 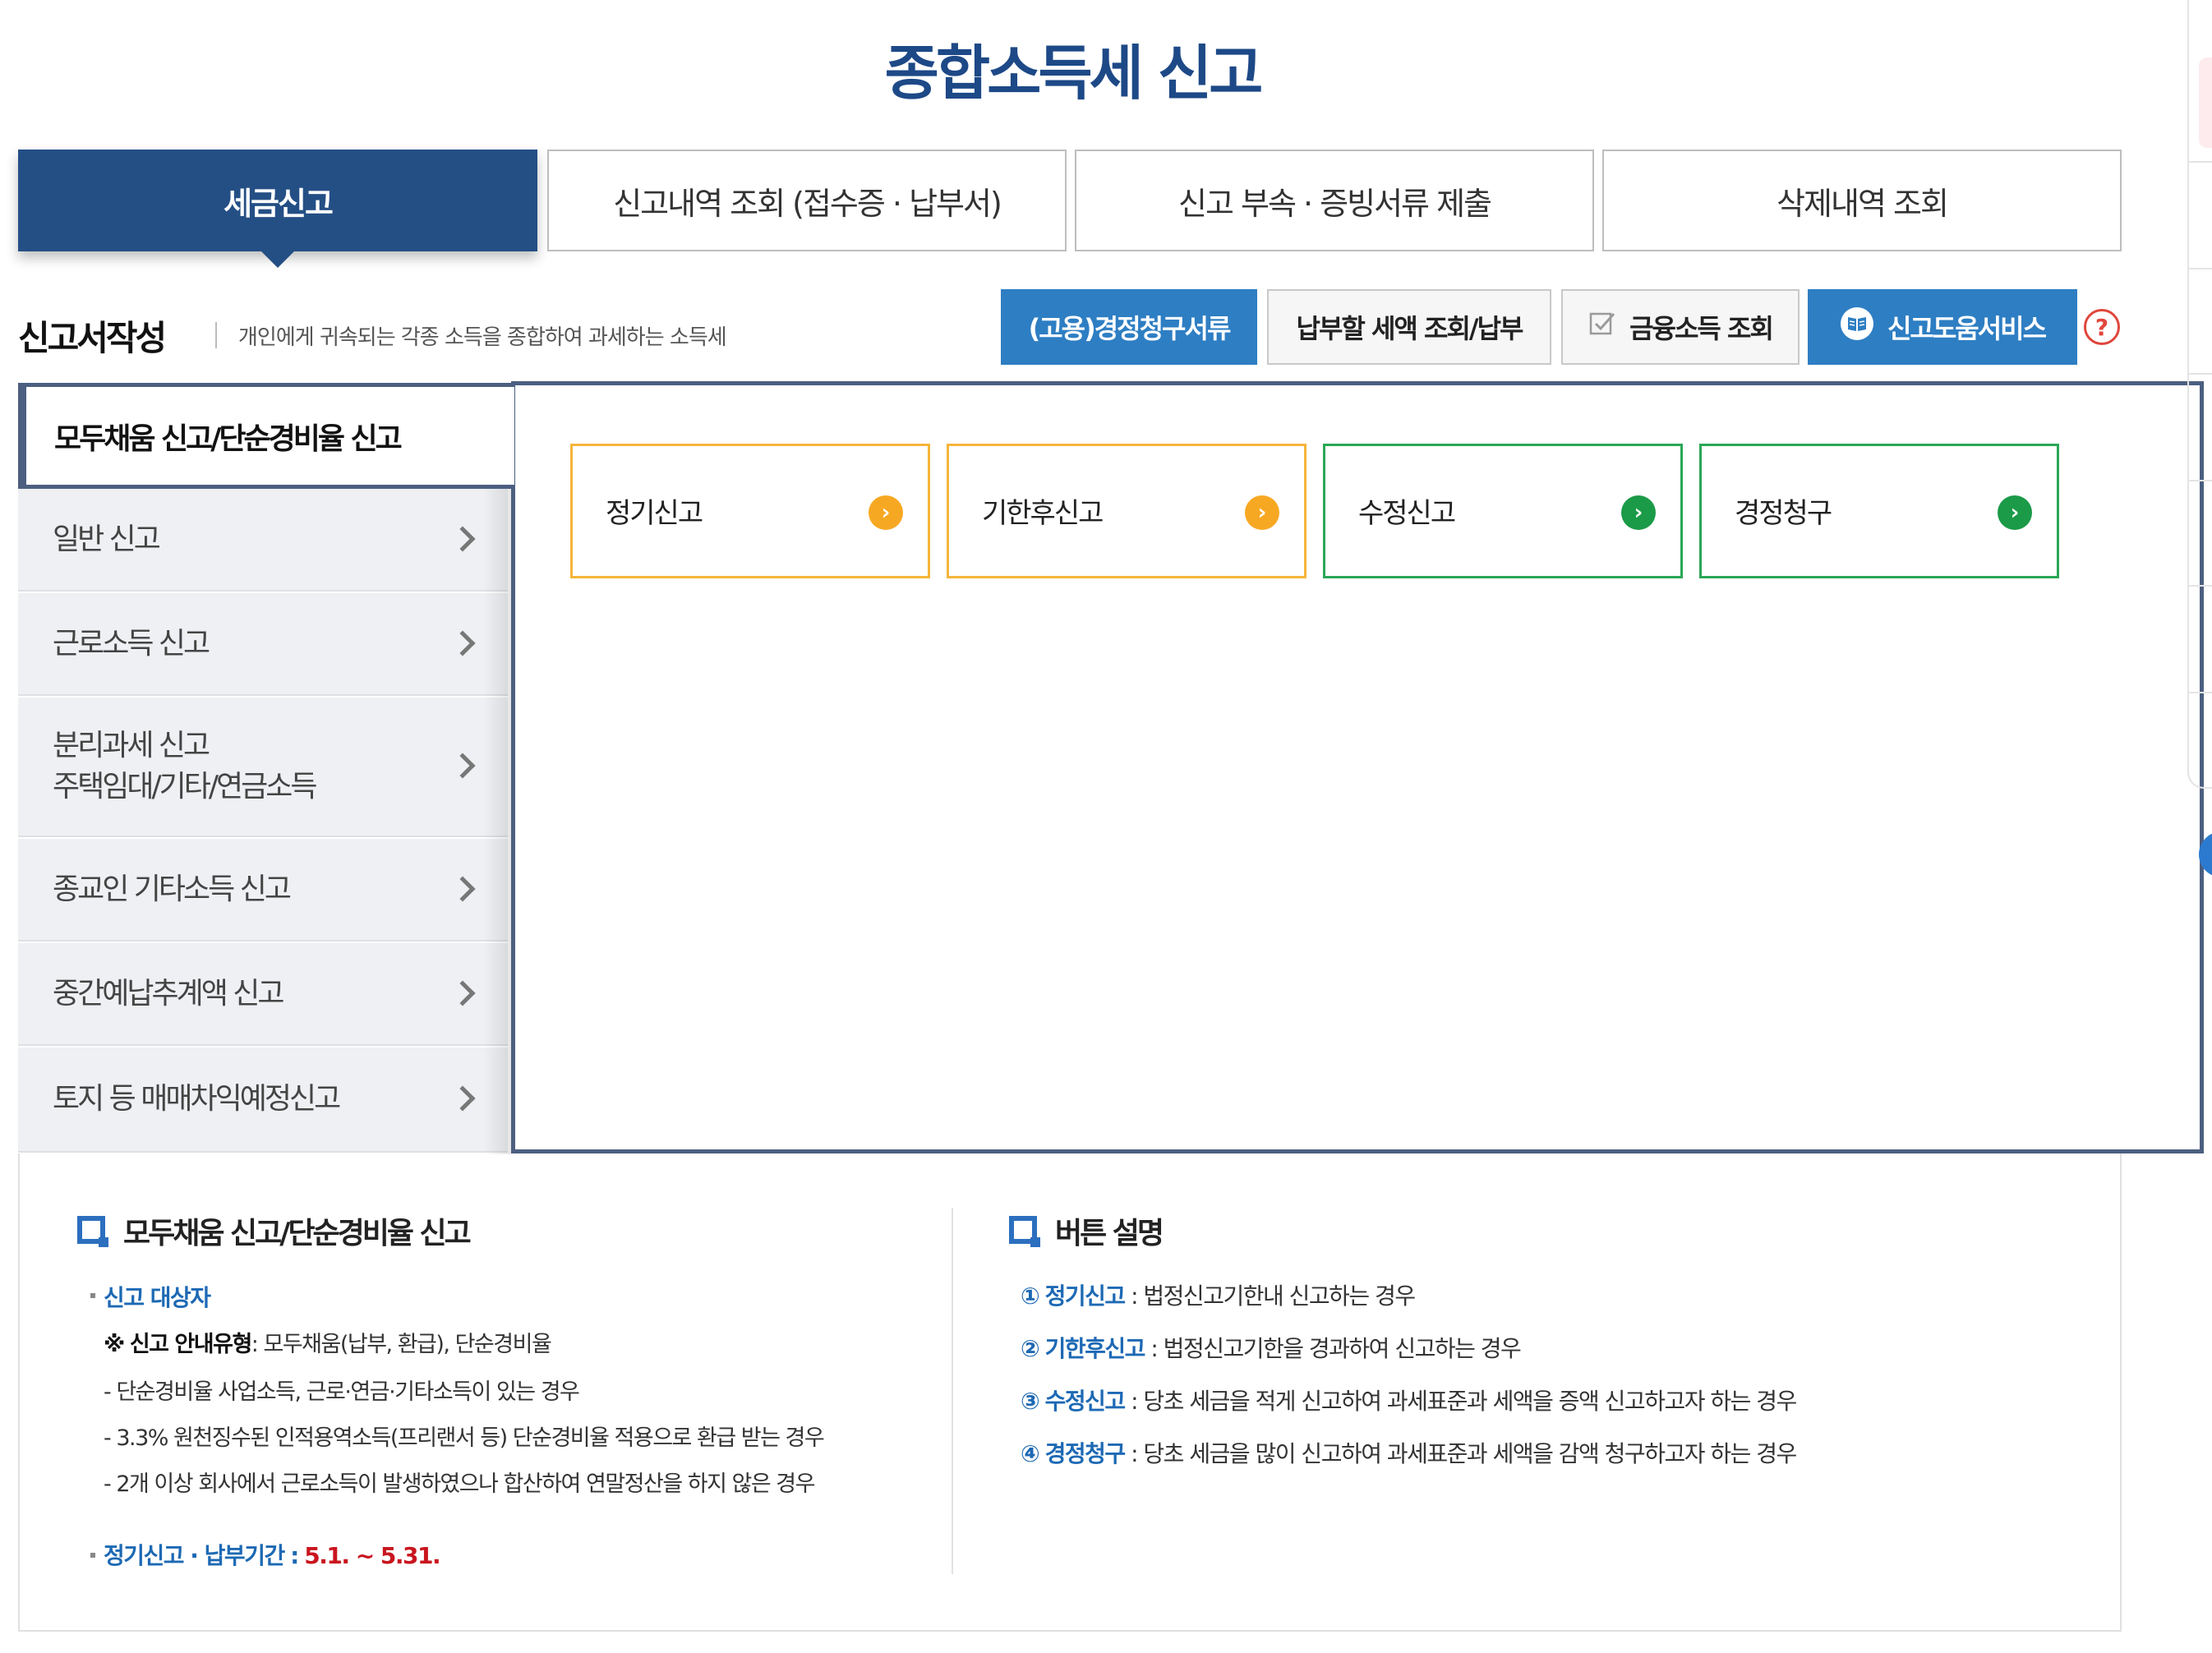 What do you see at coordinates (497, 821) in the screenshot?
I see `menu-shadow` at bounding box center [497, 821].